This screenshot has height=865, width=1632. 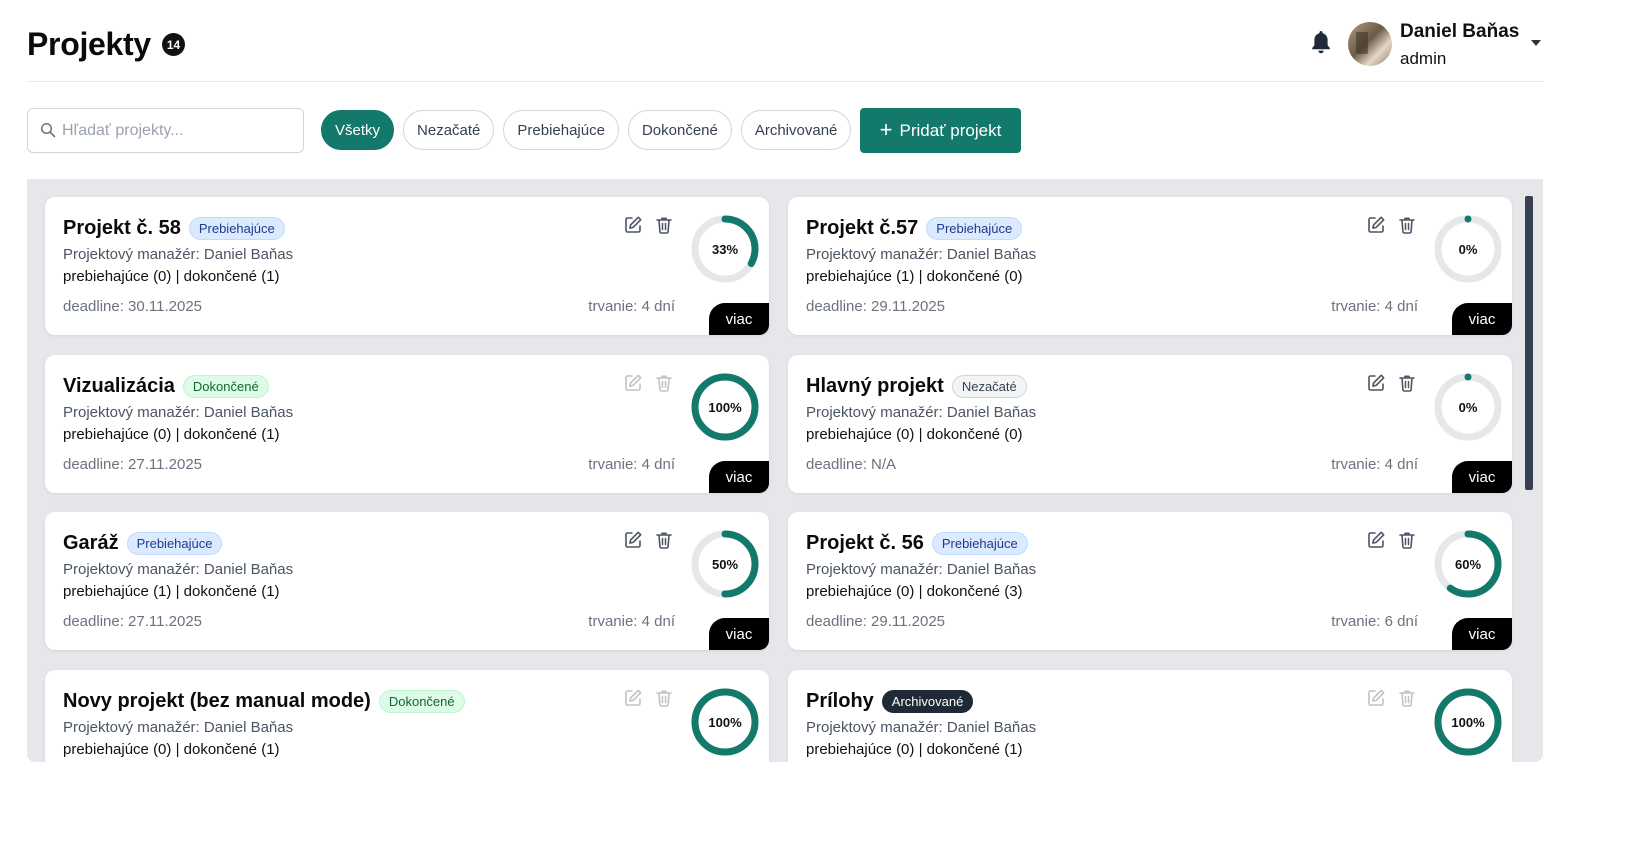 I want to click on card-header: Hlavný projekt Nezačaté, so click(x=916, y=386).